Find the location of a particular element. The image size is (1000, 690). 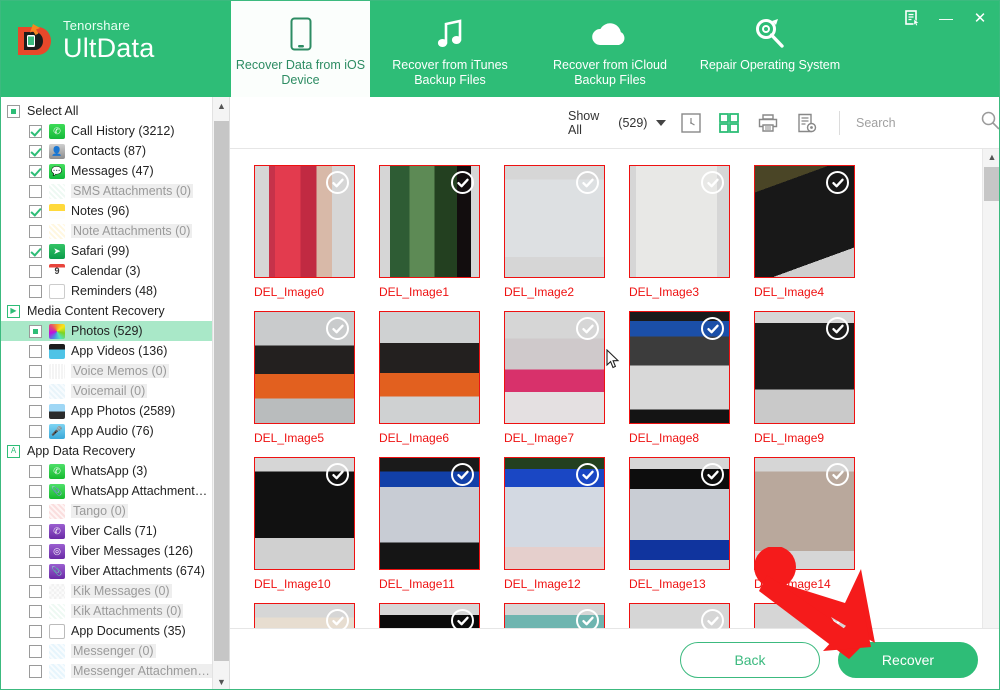

sidebar-item-contacts-87: 👤 Contacts (87) is located at coordinates (107, 151).